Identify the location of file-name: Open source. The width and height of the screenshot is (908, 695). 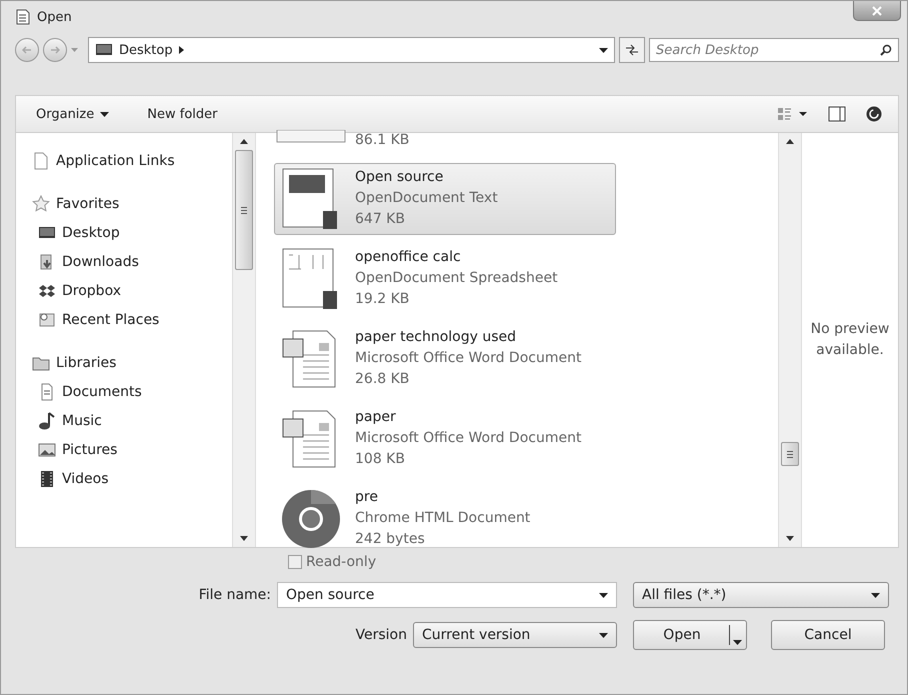
(399, 177).